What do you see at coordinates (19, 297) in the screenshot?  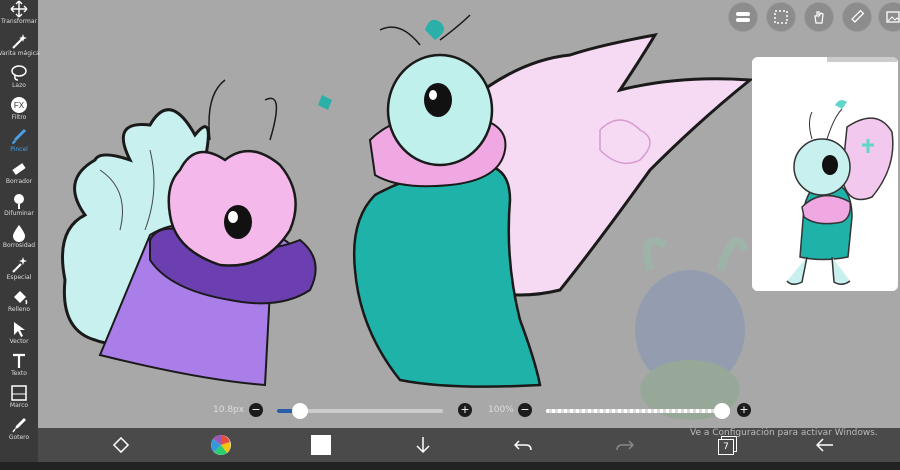 I see `fill-icon` at bounding box center [19, 297].